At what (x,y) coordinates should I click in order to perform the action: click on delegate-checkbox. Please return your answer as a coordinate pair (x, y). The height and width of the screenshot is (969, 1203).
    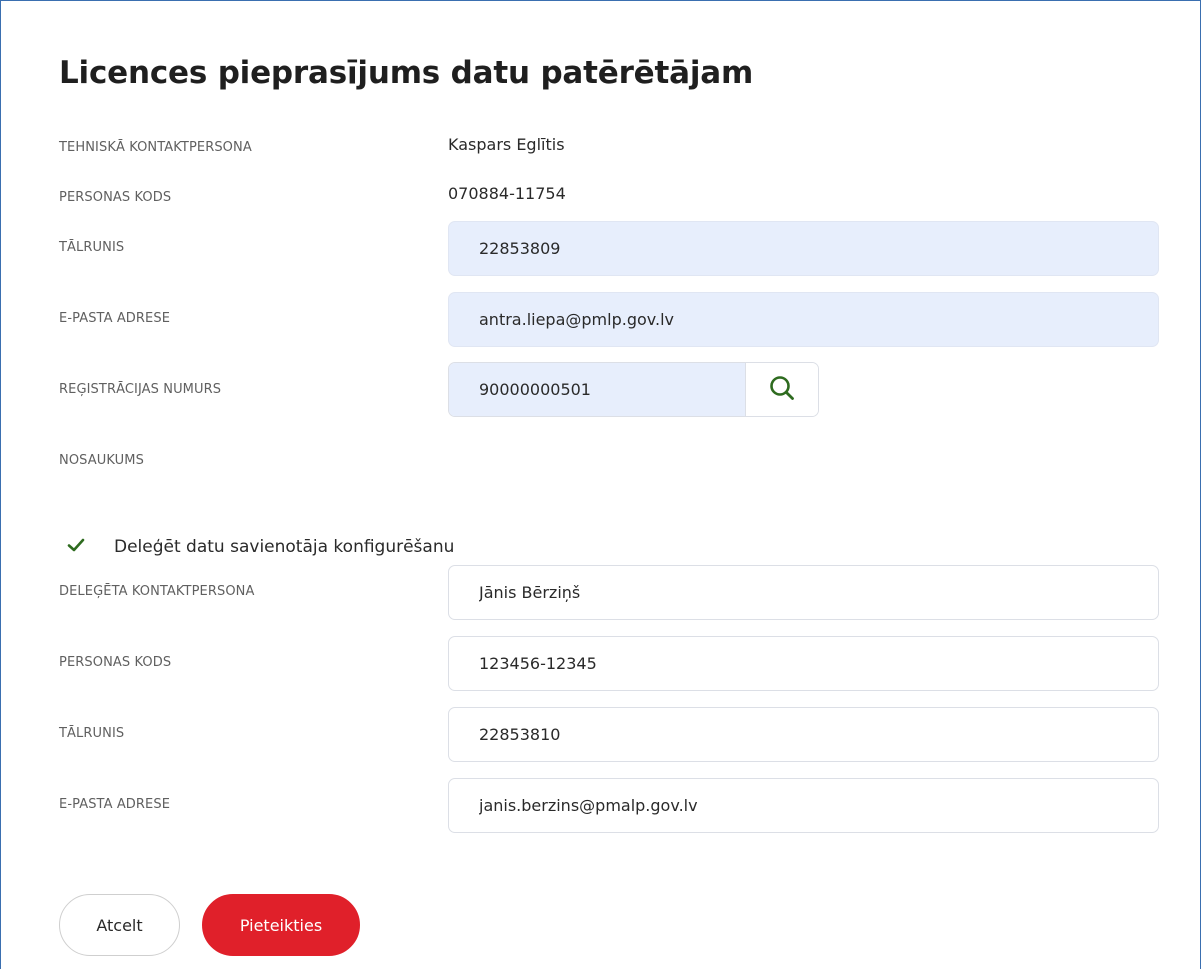
    Looking at the image, I should click on (75, 546).